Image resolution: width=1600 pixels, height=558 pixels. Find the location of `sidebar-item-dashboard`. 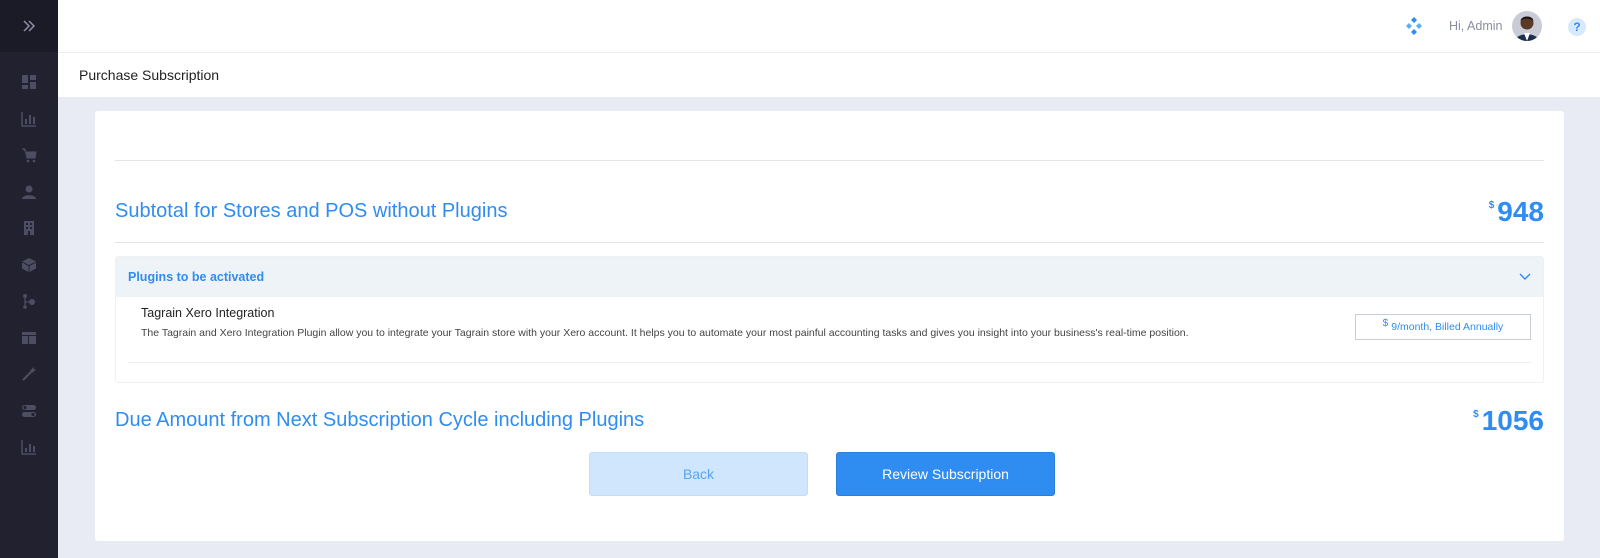

sidebar-item-dashboard is located at coordinates (29, 82).